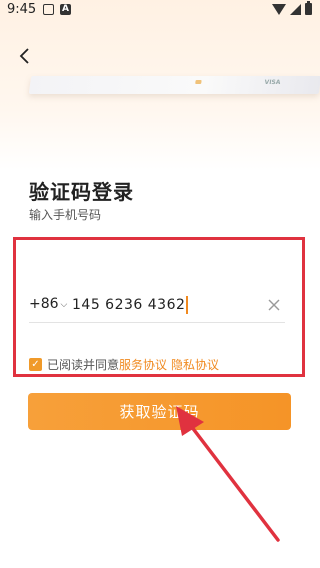 The image size is (320, 568). I want to click on check-icon: ✓, so click(35, 364).